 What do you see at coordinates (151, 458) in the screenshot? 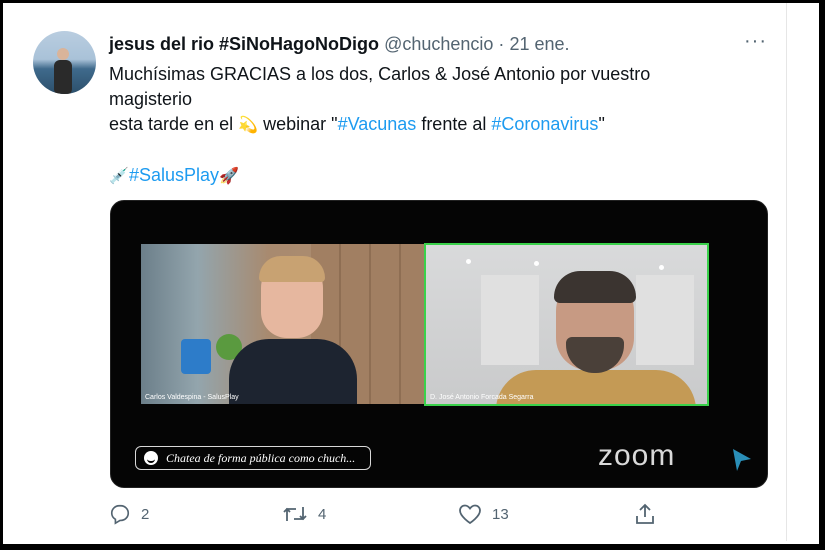
I see `emoji-smile-icon` at bounding box center [151, 458].